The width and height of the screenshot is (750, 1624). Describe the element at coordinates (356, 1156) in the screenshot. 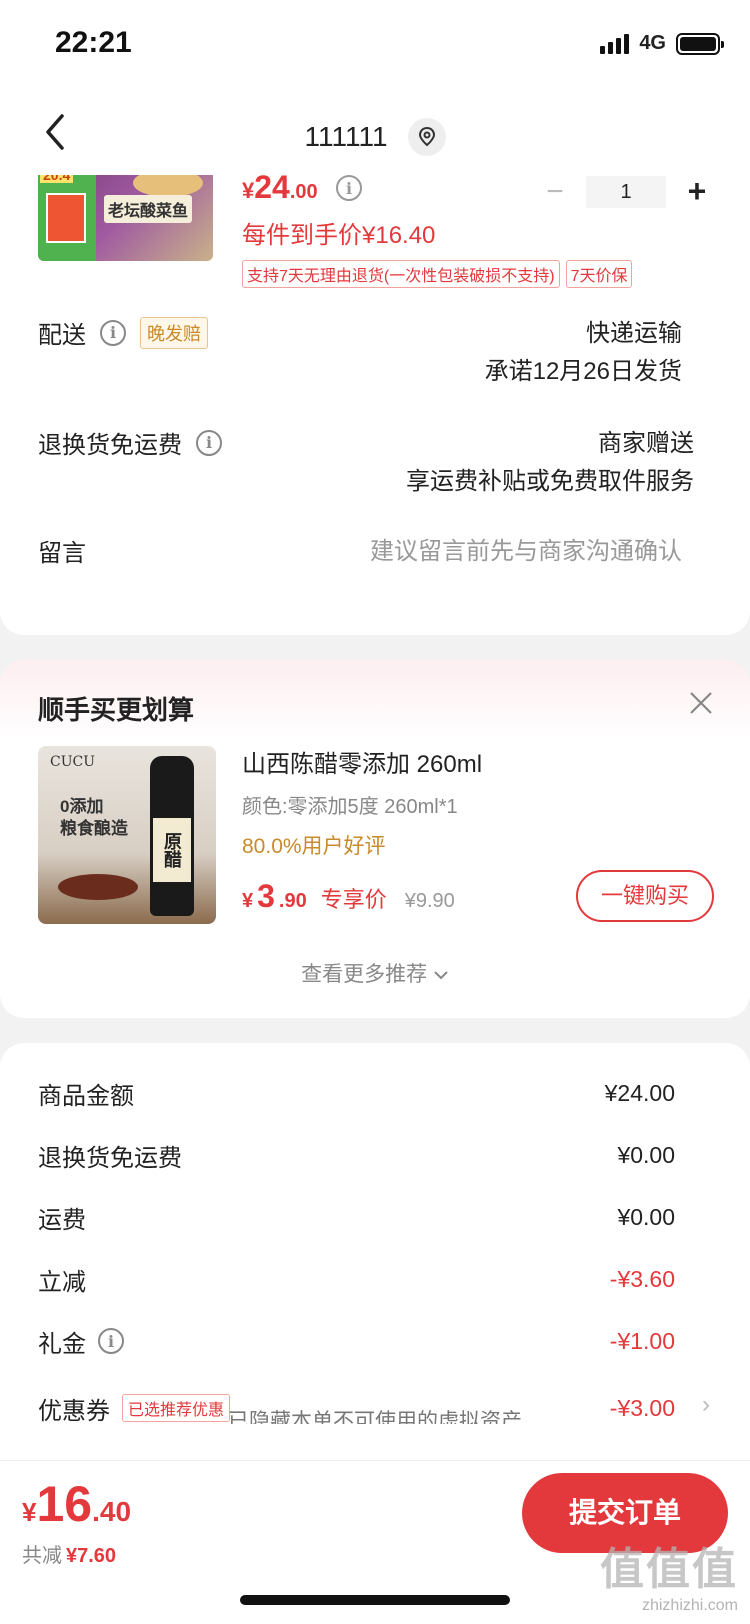

I see `summary-row-return-shipping: 退换货免运费 ¥0.00` at that location.